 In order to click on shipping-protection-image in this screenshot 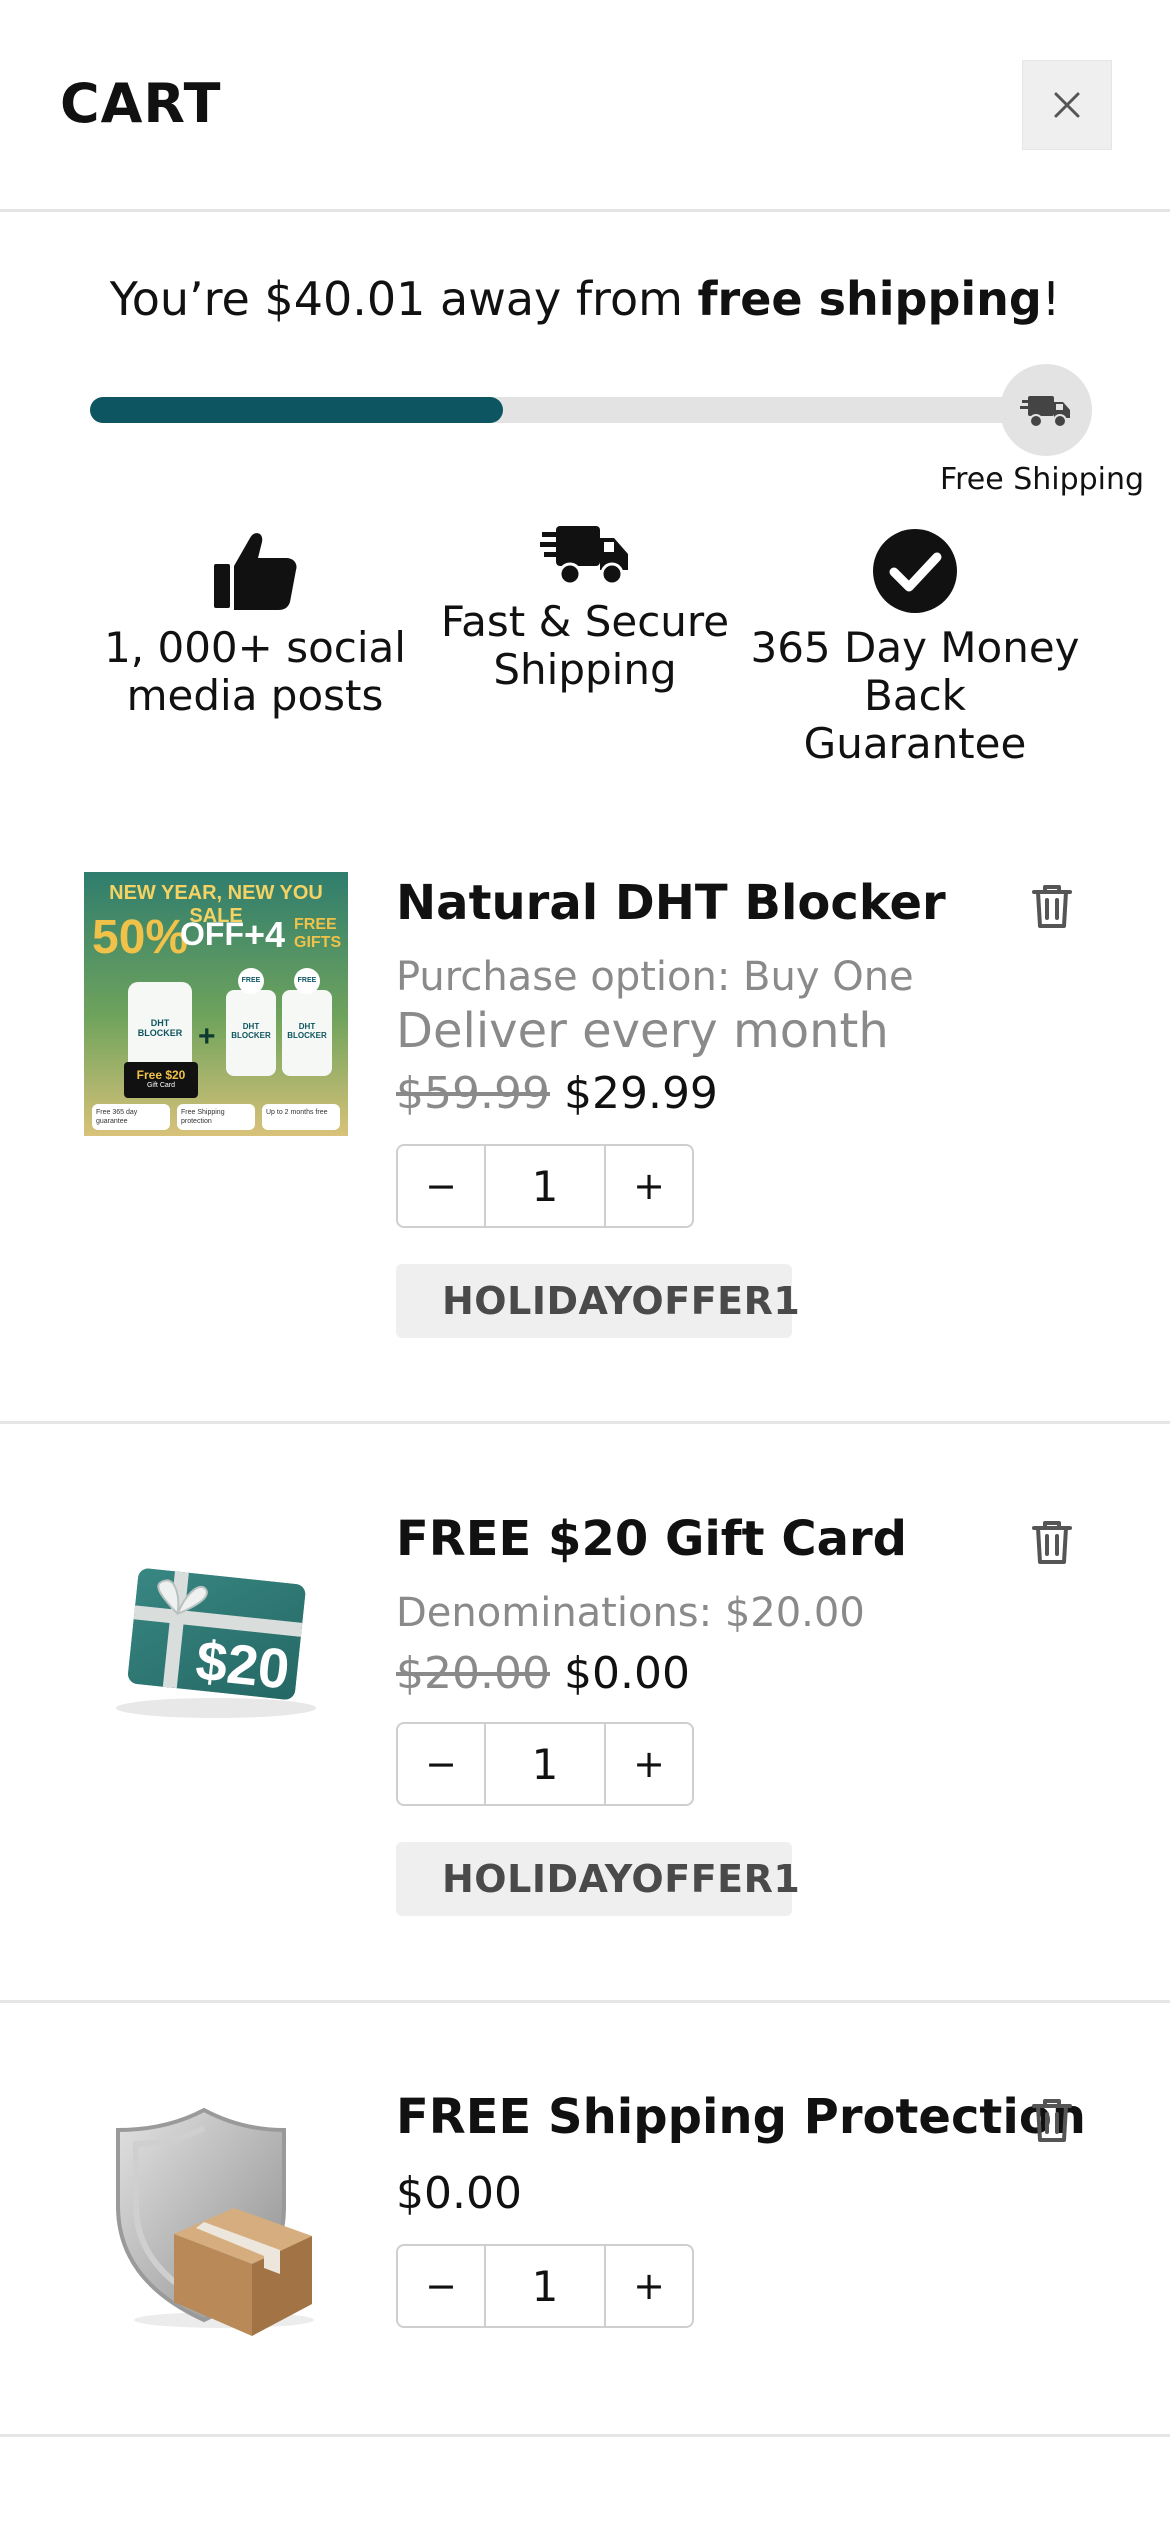, I will do `click(216, 2228)`.